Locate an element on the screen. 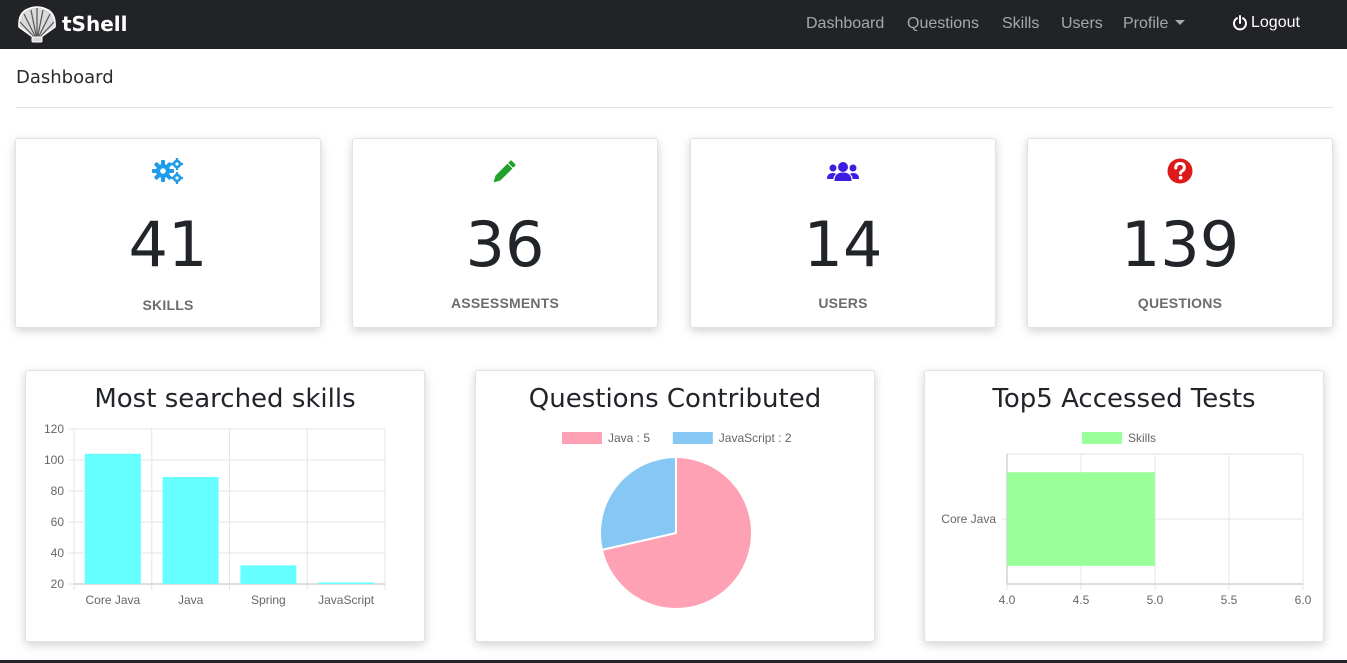 The width and height of the screenshot is (1347, 663). top5-accessed-tests-chart: Skills 4.0 4.5 5.0 5.5 6.0 Core Java is located at coordinates (1126, 519).